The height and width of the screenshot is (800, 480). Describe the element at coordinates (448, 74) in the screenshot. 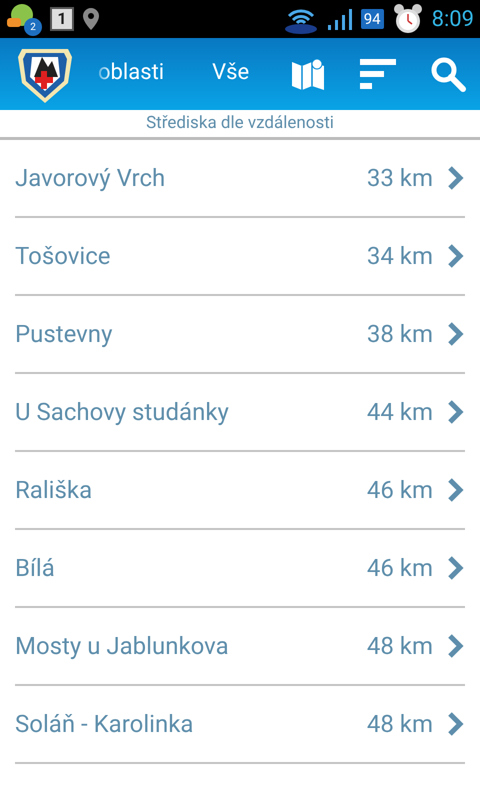

I see `search-icon` at that location.